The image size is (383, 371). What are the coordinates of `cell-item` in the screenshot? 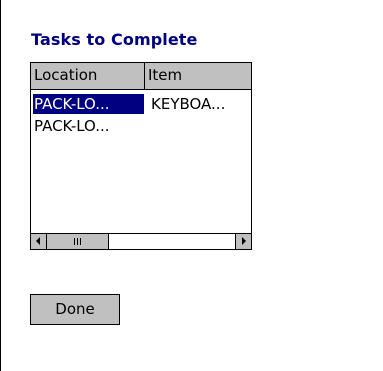 It's located at (200, 126).